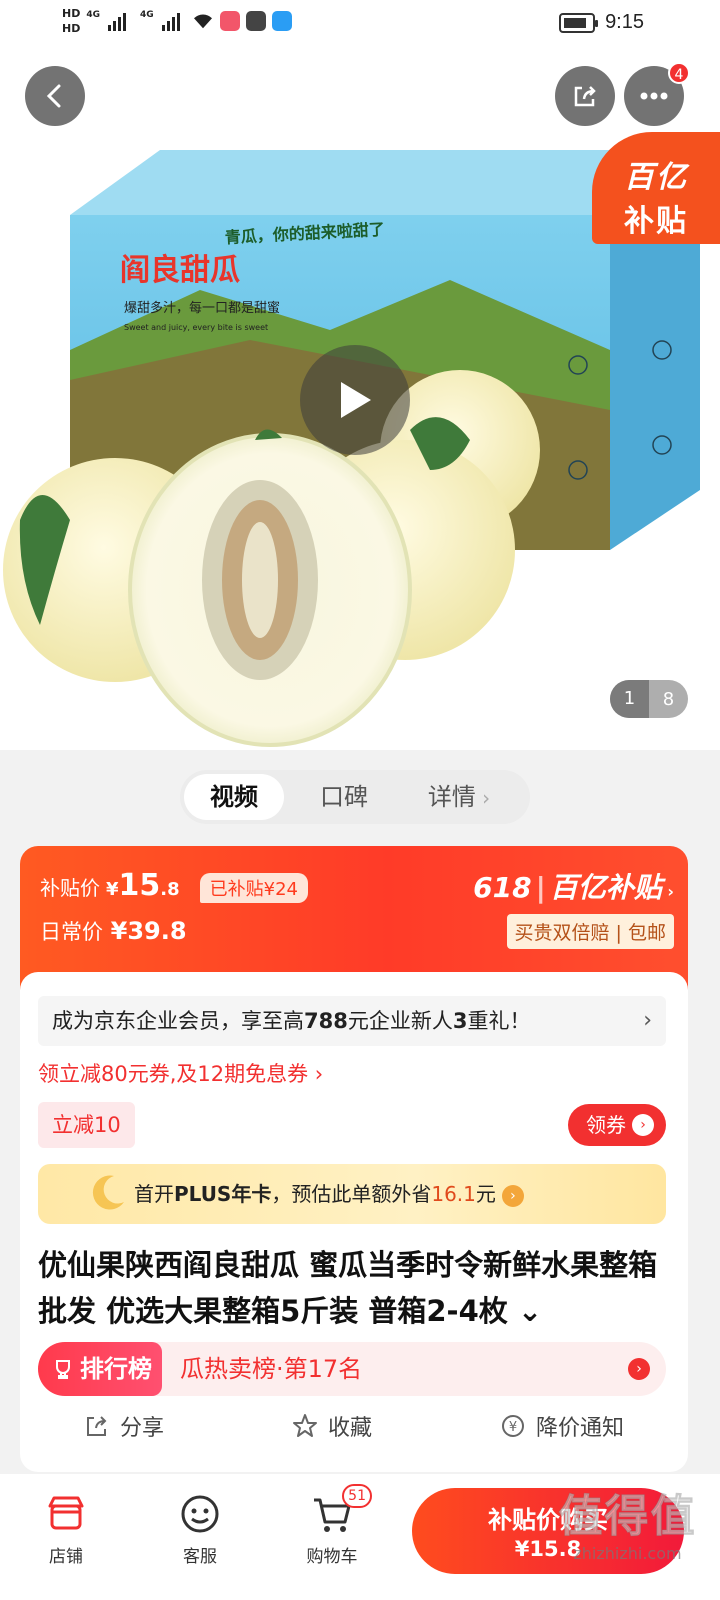 Image resolution: width=720 pixels, height=1600 pixels. Describe the element at coordinates (180, 270) in the screenshot. I see `box-title: 阎良甜瓜` at that location.